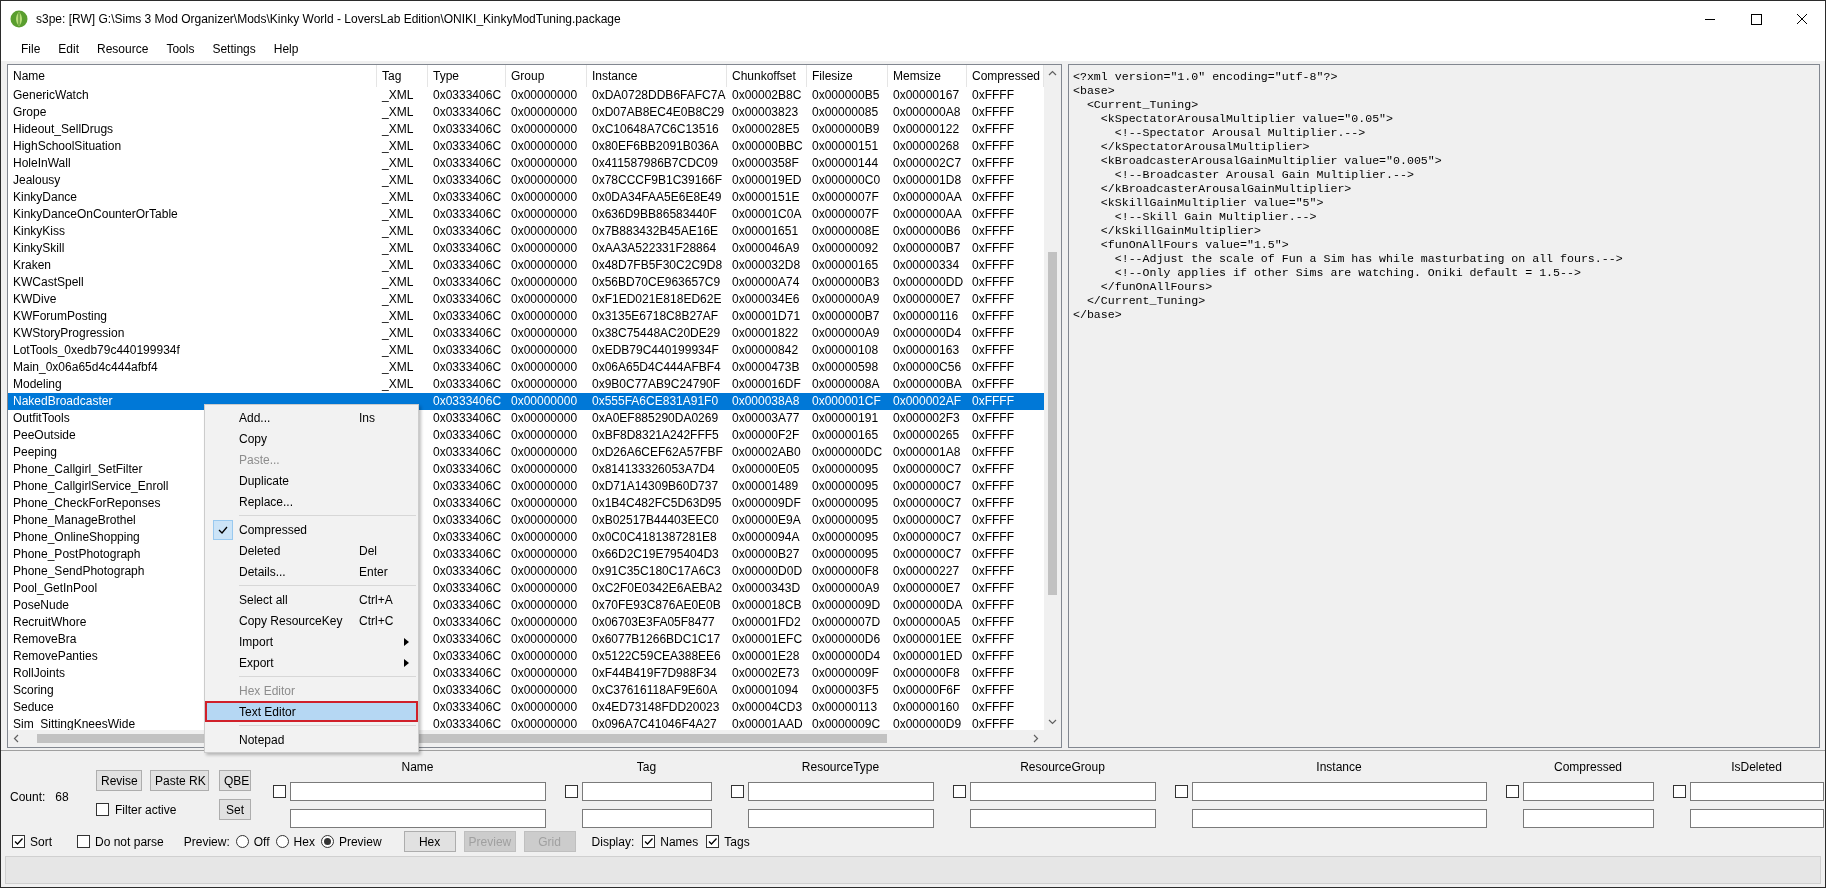  What do you see at coordinates (311, 529) in the screenshot?
I see `menu-item: Compressed` at bounding box center [311, 529].